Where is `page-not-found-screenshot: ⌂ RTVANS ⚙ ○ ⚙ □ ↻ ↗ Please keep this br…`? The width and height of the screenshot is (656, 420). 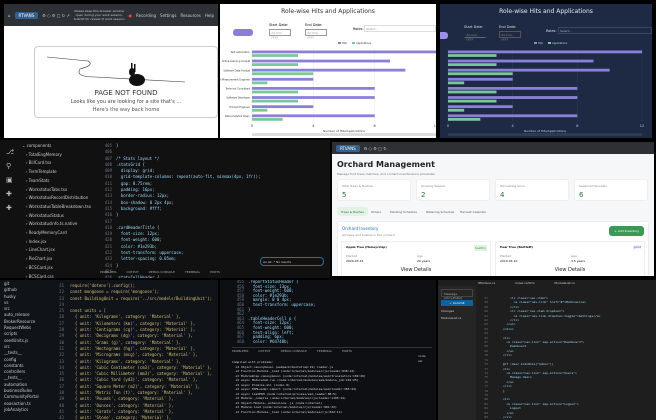
page-not-found-screenshot: ⌂ RTVANS ⚙ ○ ⚙ □ ↻ ↗ Please keep this br… is located at coordinates (111, 71).